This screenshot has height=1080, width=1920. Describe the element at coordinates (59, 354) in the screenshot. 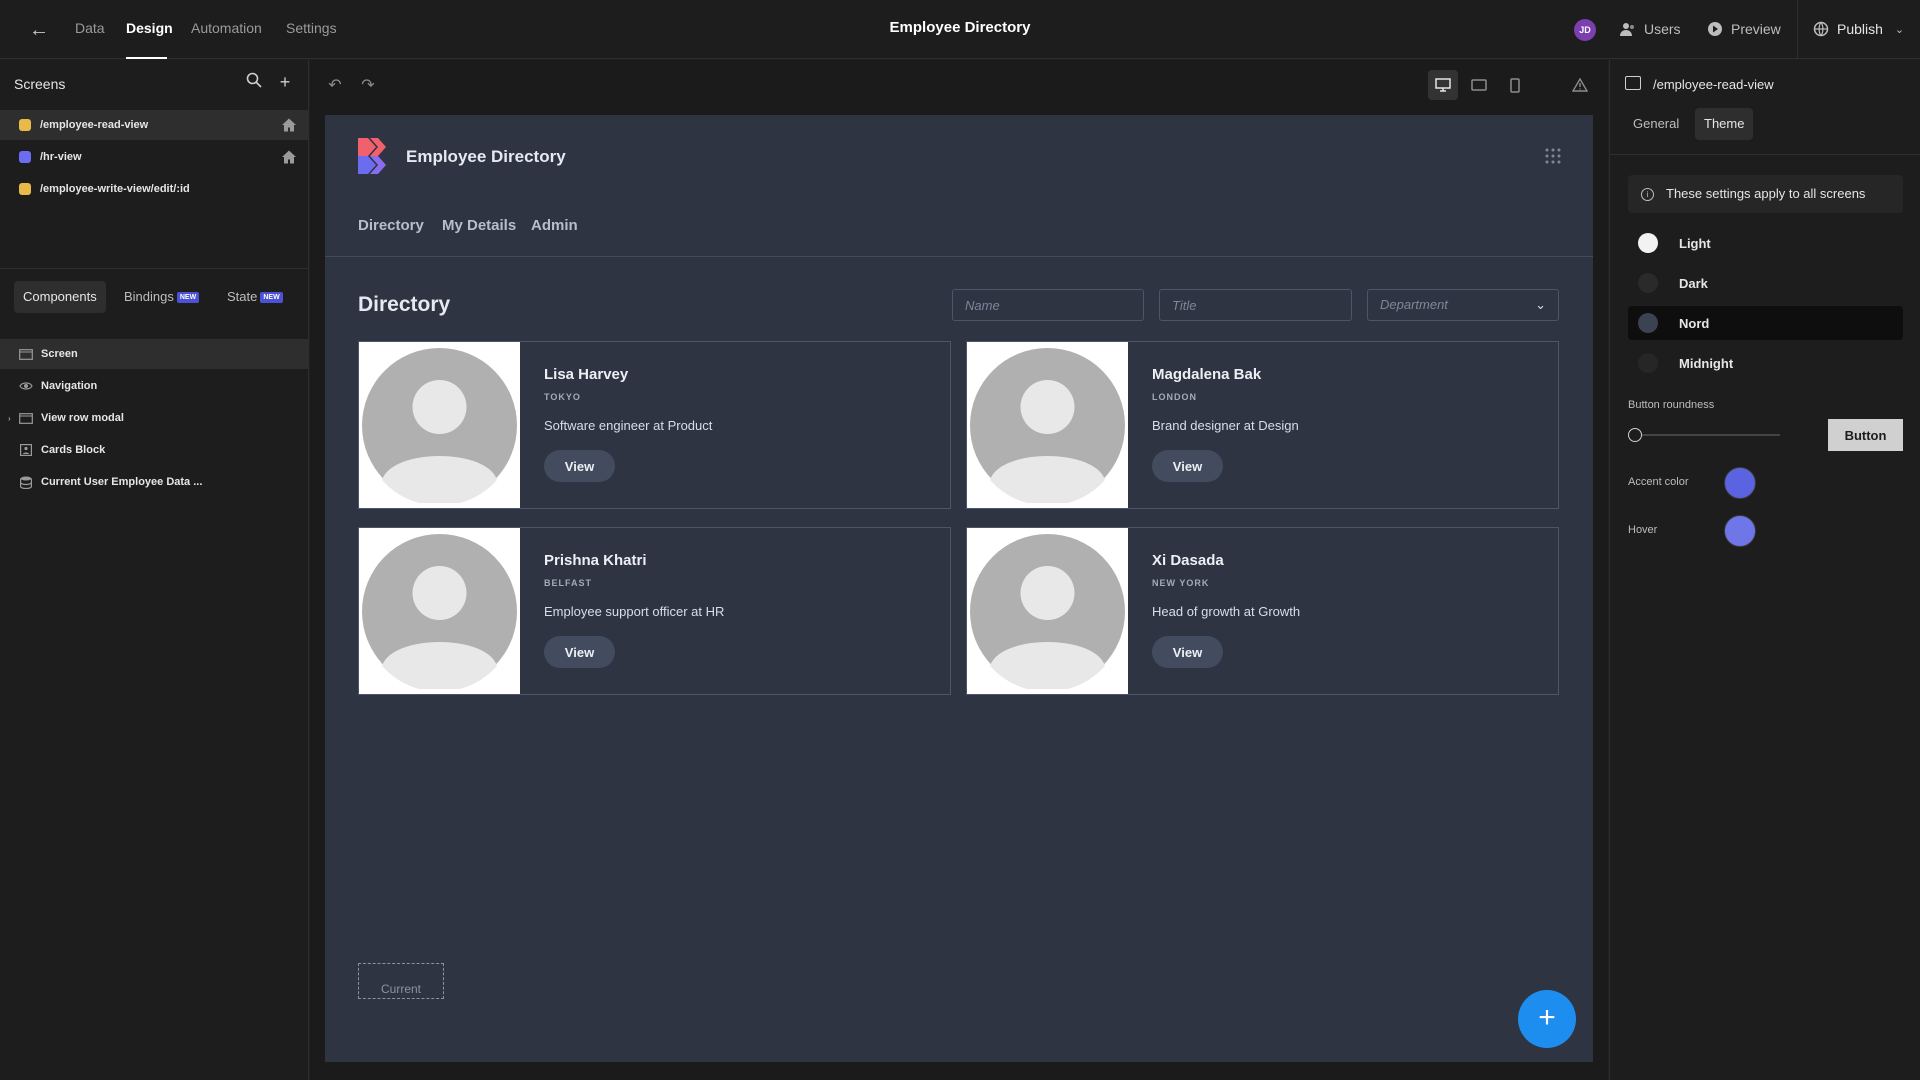

I see `tree-item-label: Screen` at that location.